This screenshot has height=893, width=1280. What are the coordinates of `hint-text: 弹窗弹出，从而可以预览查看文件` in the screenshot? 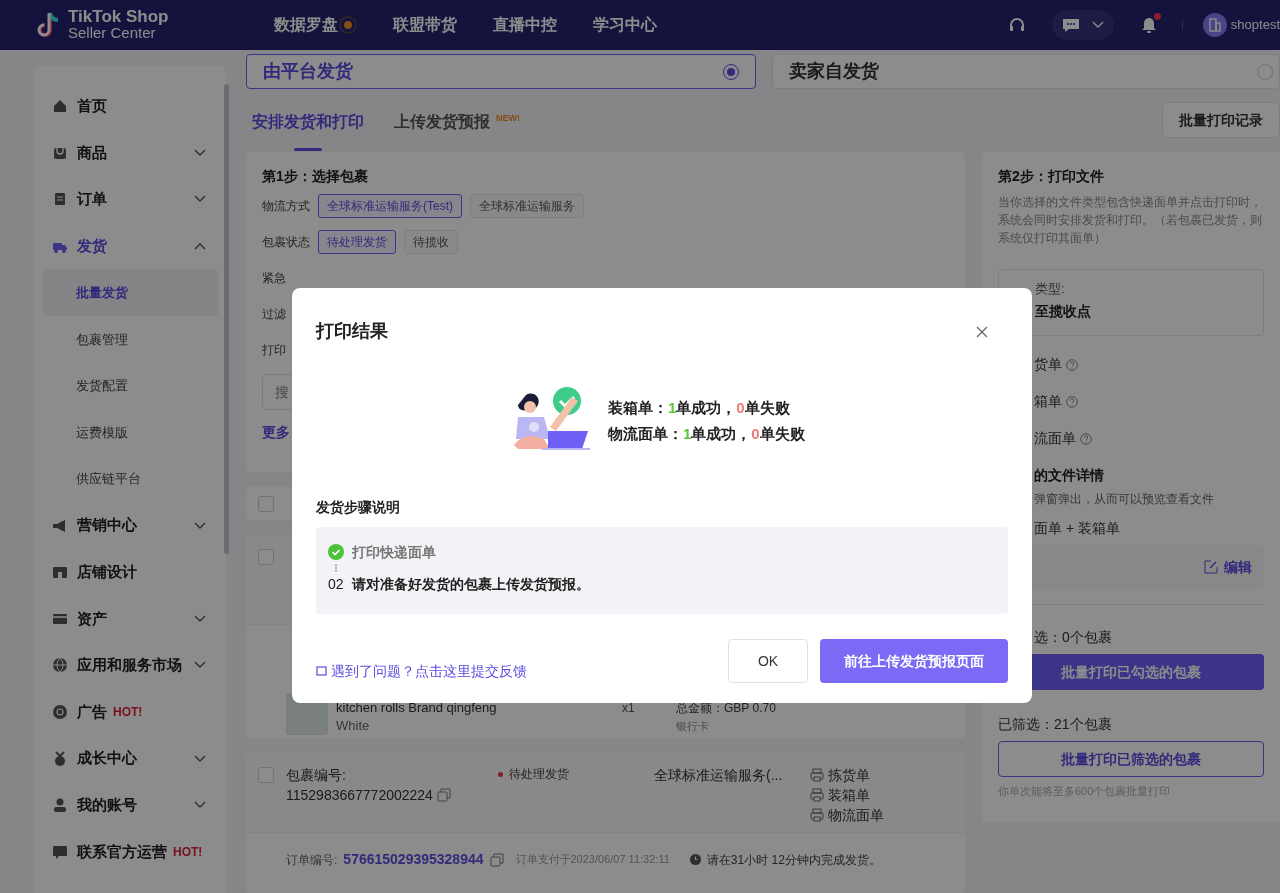 It's located at (1124, 499).